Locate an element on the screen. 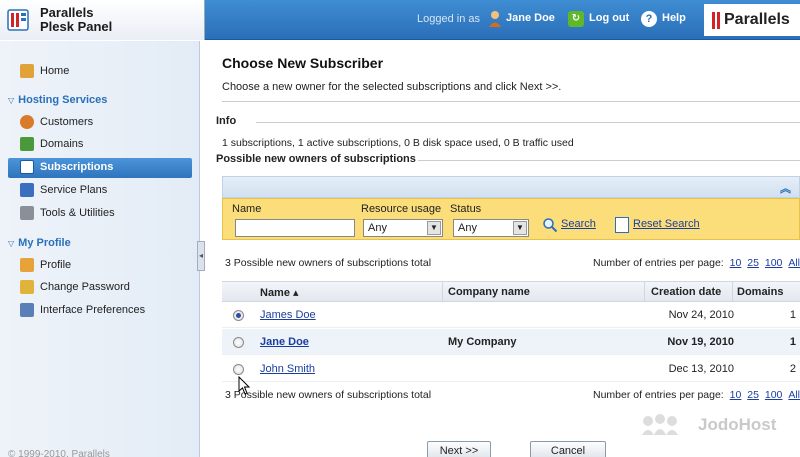  sidebar-item-label: Interface Preferences is located at coordinates (93, 310).